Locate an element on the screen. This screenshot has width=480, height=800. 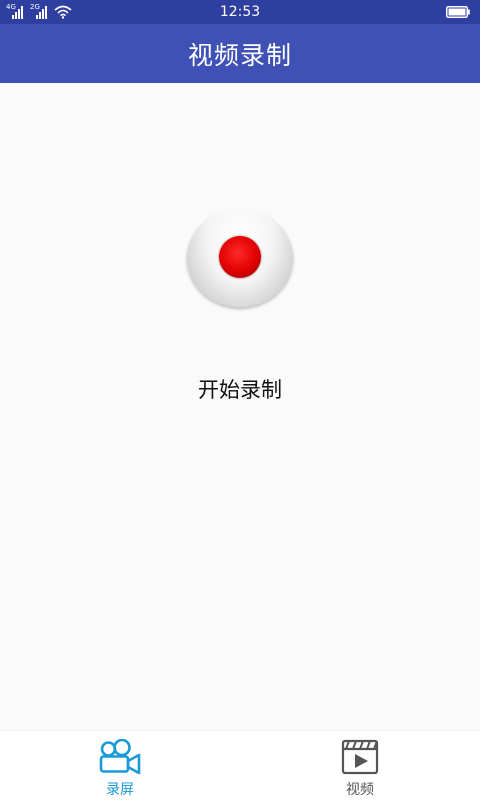
status-bar: 4G 2G 12:53 is located at coordinates (240, 12).